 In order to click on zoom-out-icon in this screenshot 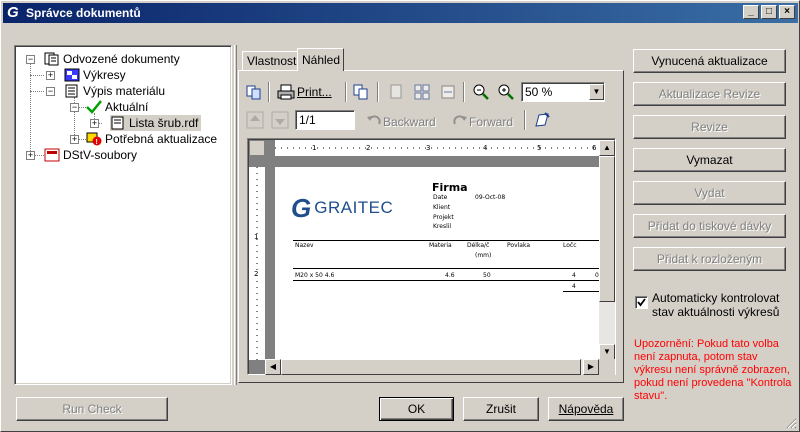, I will do `click(481, 92)`.